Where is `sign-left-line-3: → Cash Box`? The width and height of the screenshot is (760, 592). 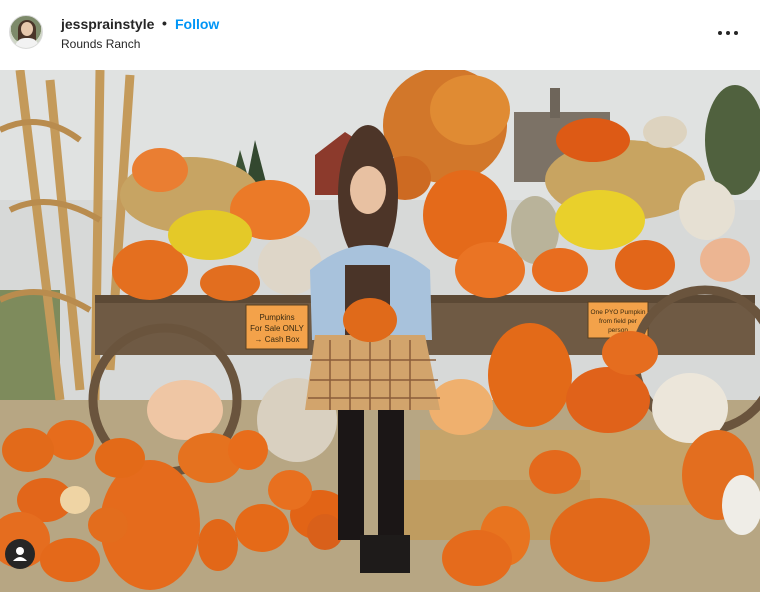 sign-left-line-3: → Cash Box is located at coordinates (277, 339).